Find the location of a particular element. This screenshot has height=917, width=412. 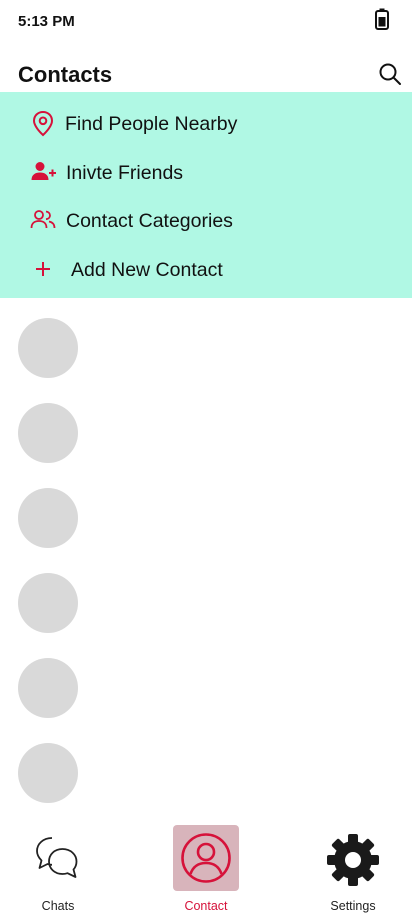

menu-item-label: Contact Categories is located at coordinates (149, 221).